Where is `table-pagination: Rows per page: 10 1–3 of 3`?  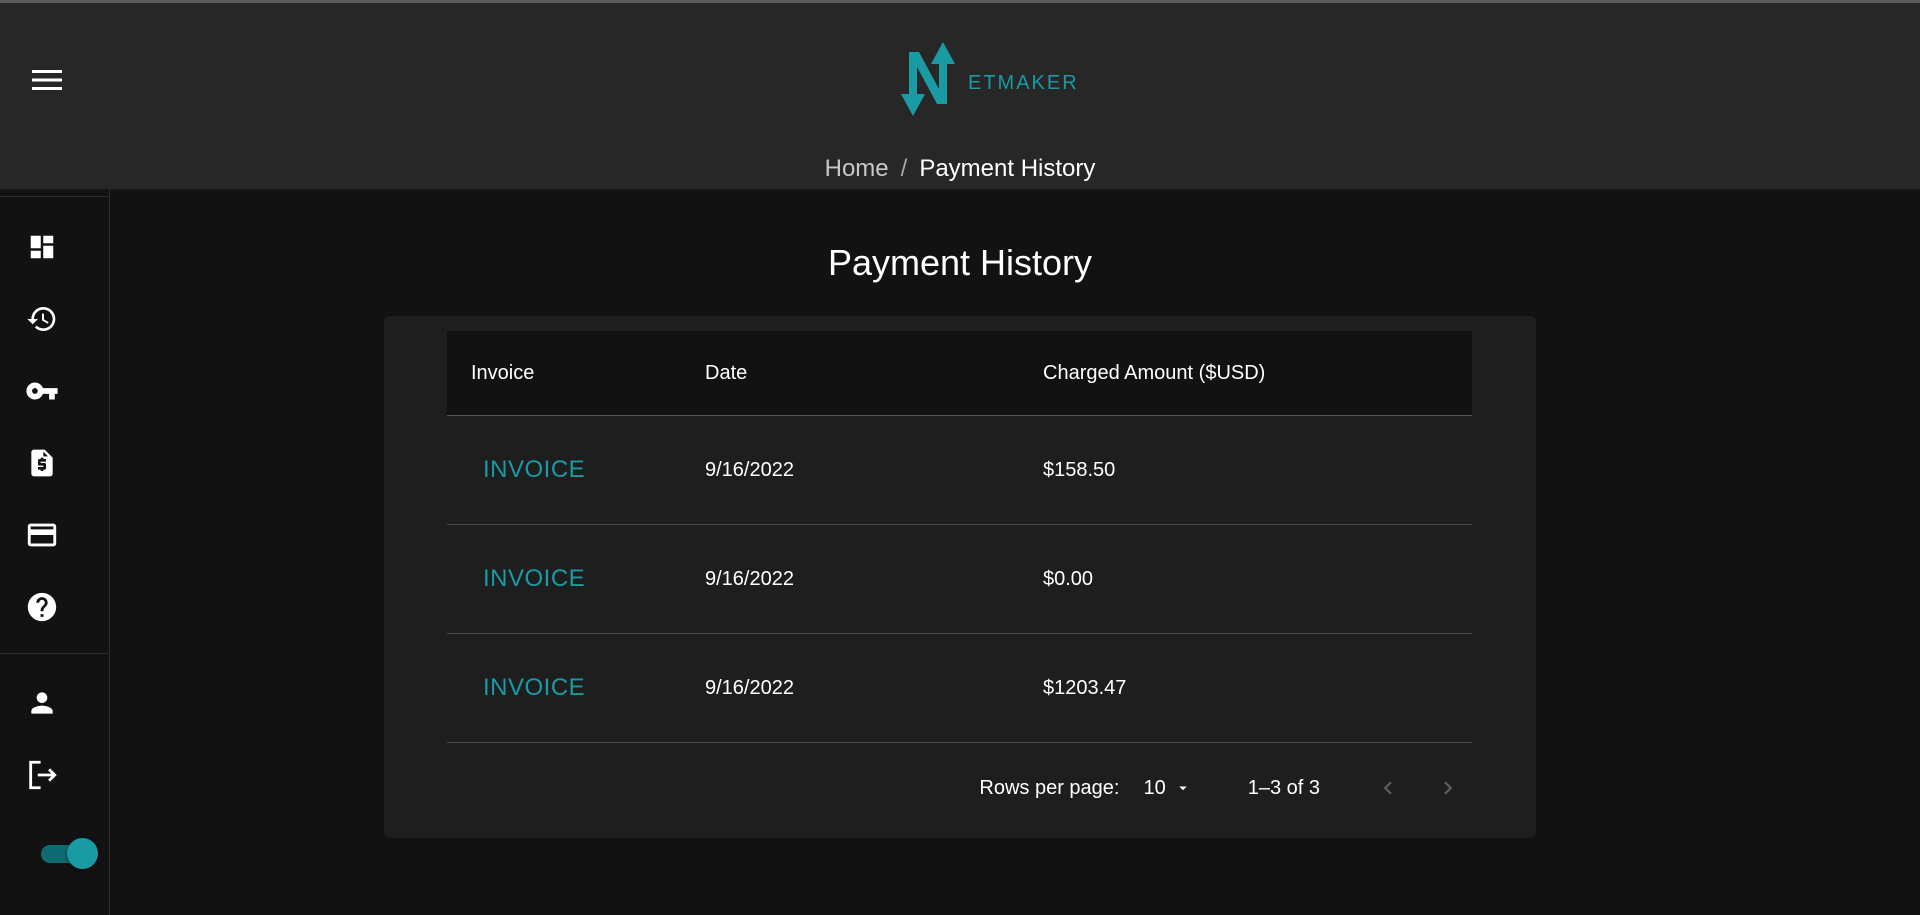 table-pagination: Rows per page: 10 1–3 of 3 is located at coordinates (959, 788).